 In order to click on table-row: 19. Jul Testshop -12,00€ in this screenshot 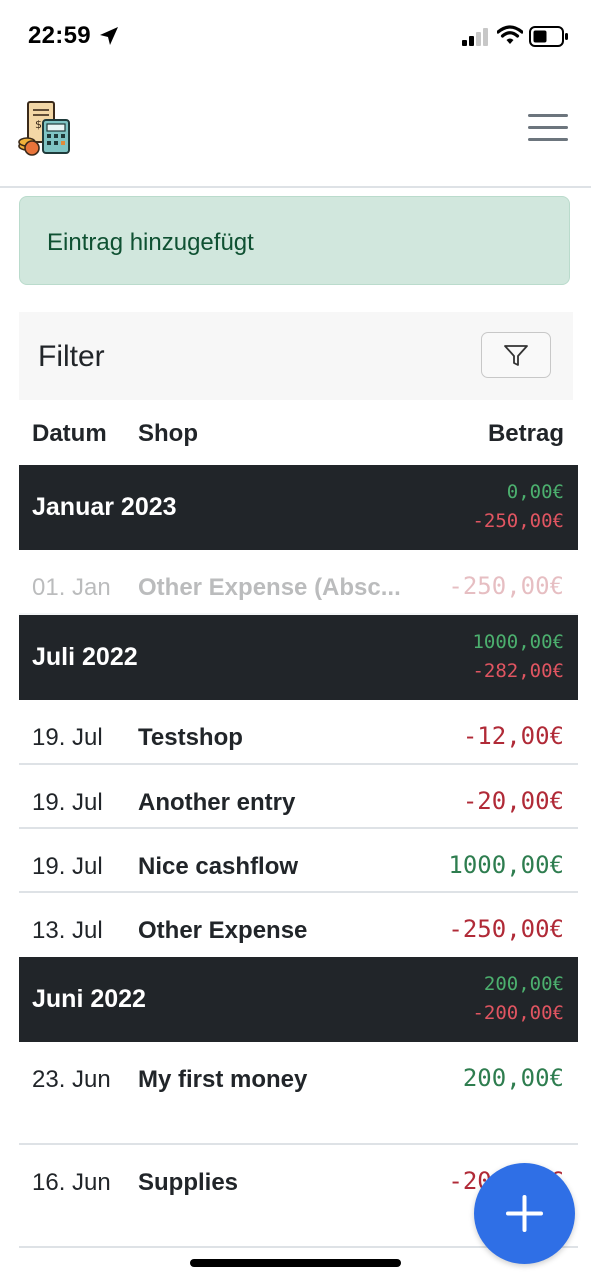, I will do `click(298, 732)`.